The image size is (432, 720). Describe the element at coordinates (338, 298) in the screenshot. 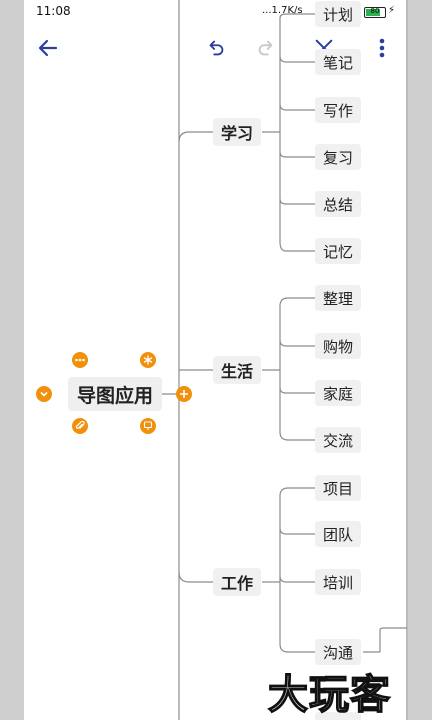

I see `leaf-node: 整理` at that location.